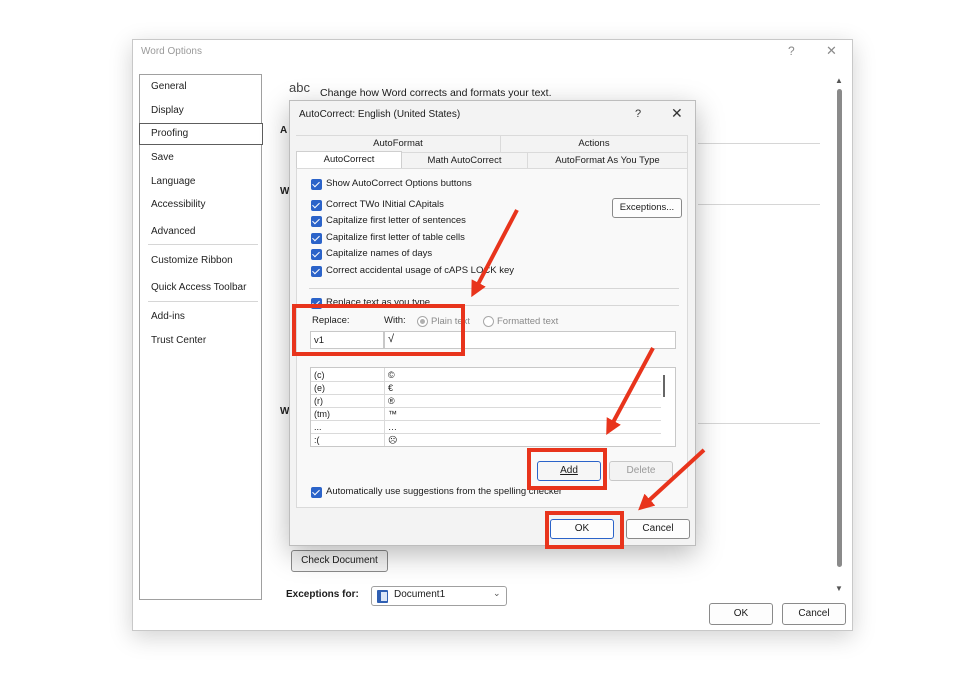  I want to click on entry-replace: (tm), so click(322, 414).